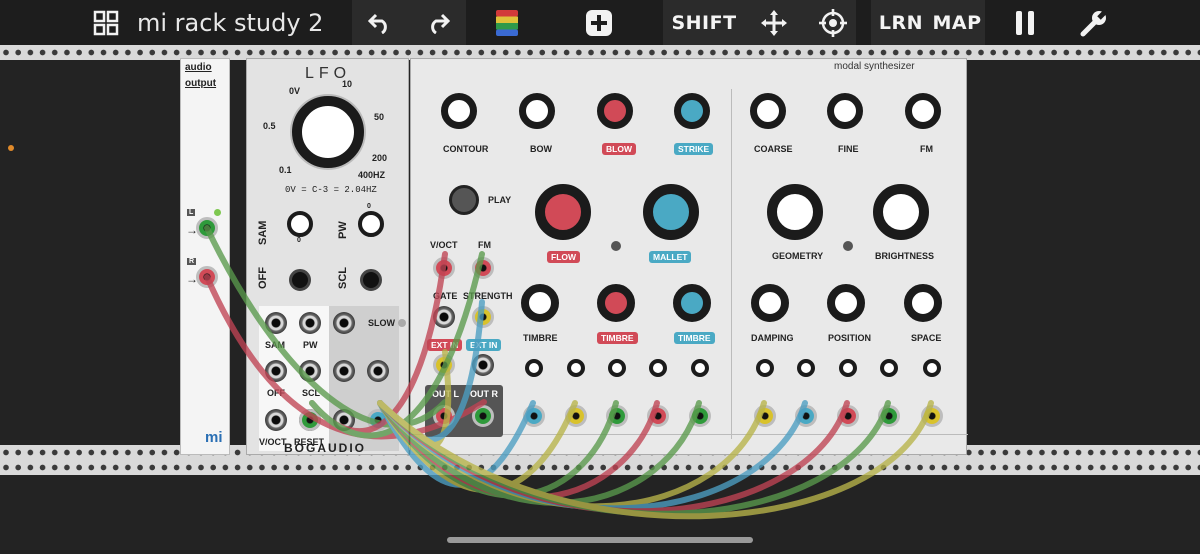 This screenshot has height=554, width=1200. What do you see at coordinates (1025, 22) in the screenshot?
I see `pause-button` at bounding box center [1025, 22].